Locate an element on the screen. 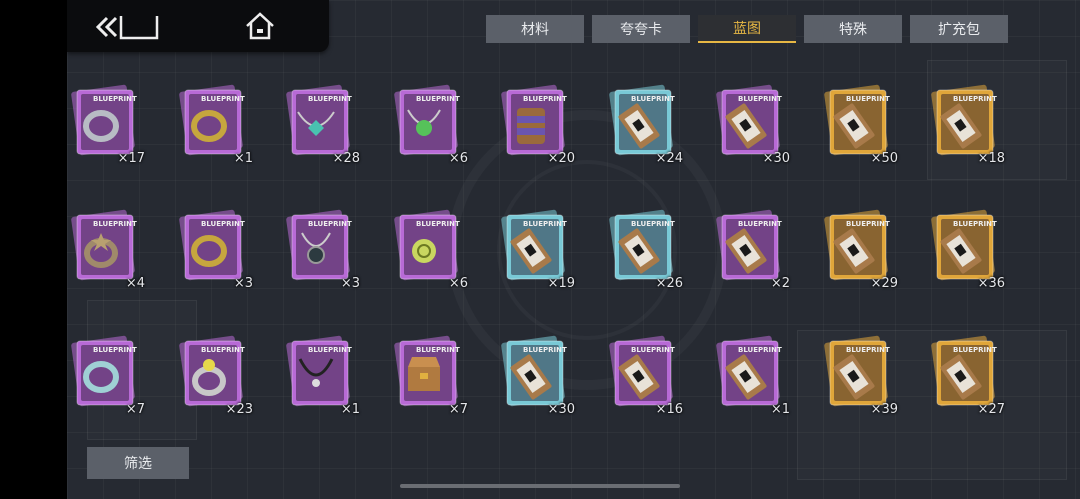 This screenshot has height=499, width=1080. item-count: ×2 is located at coordinates (780, 283).